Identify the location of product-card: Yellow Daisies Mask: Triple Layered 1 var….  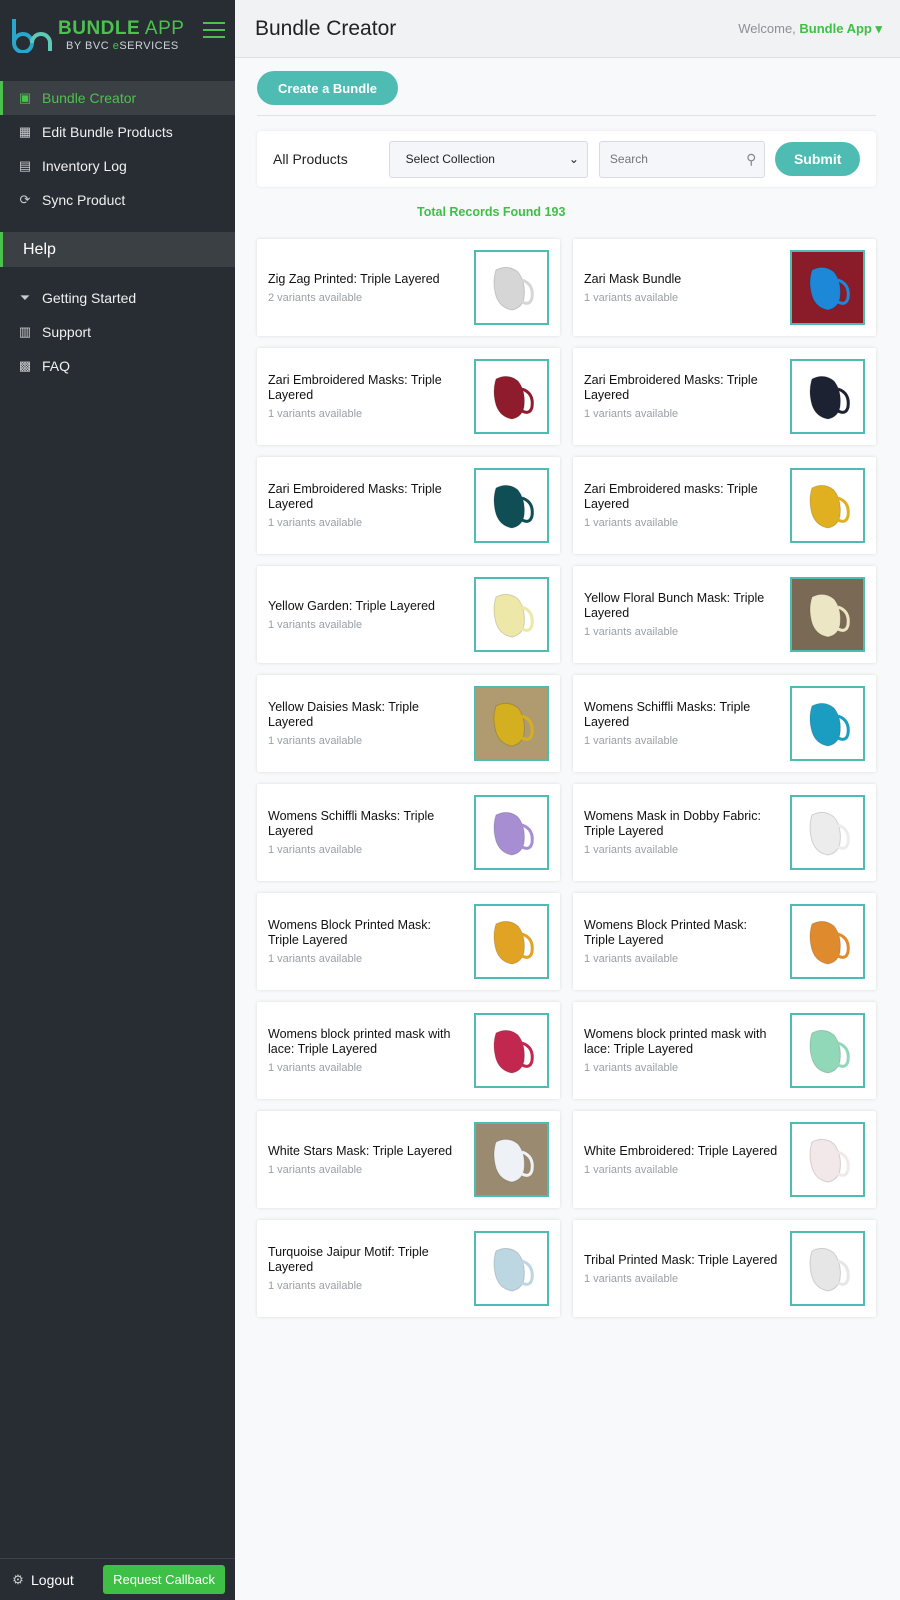
(408, 723).